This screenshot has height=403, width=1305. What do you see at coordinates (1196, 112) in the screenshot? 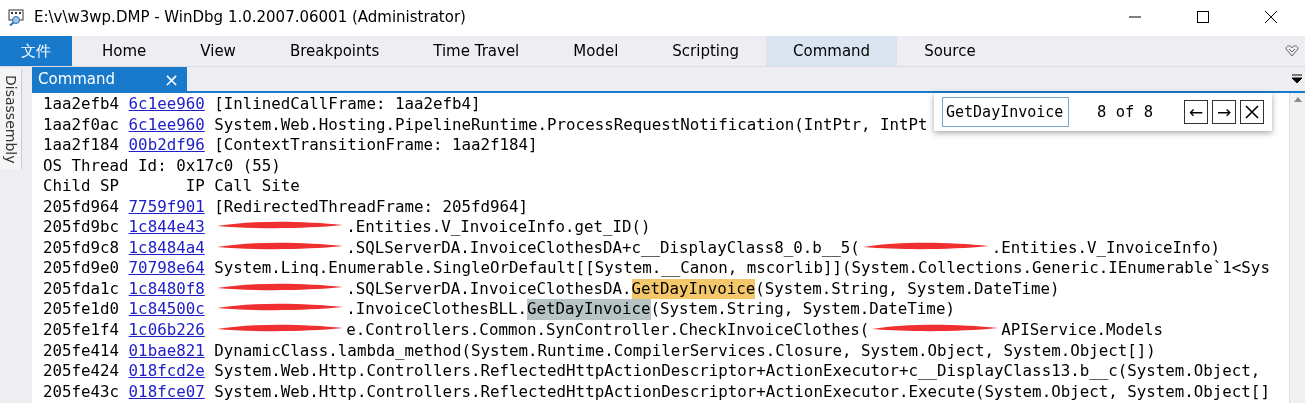
I see `previous-match-button: ←` at bounding box center [1196, 112].